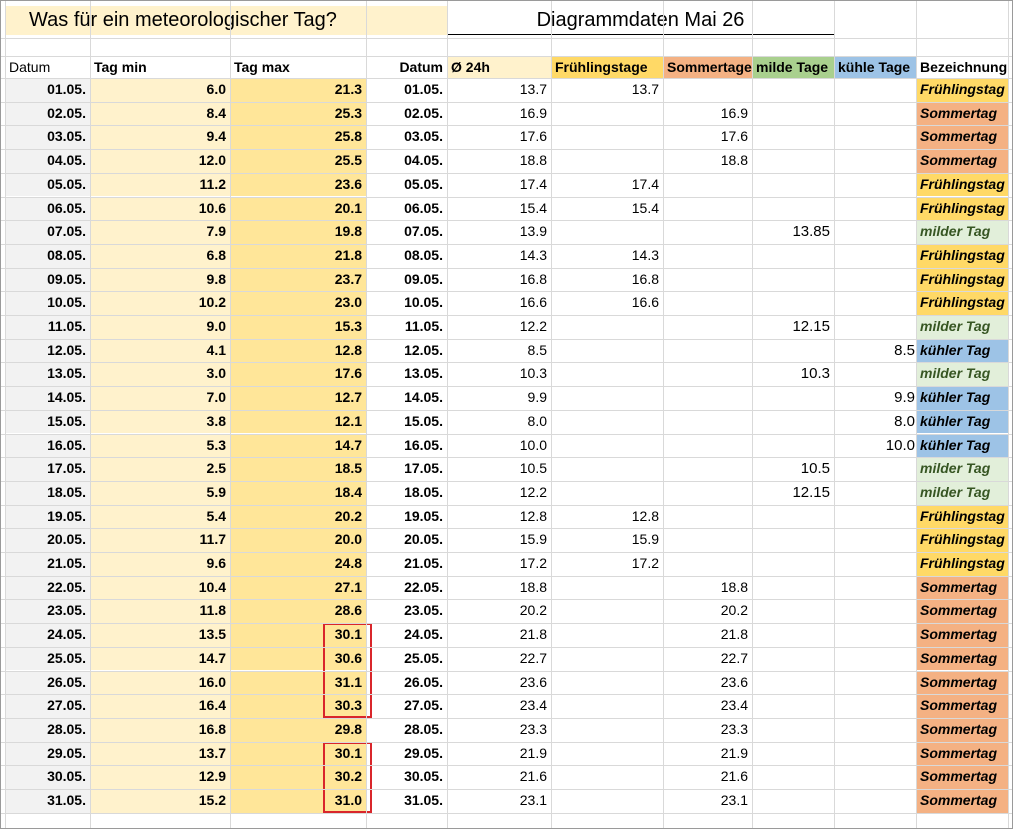 Image resolution: width=1013 pixels, height=829 pixels. What do you see at coordinates (499, 754) in the screenshot?
I see `cell-avg-24h: 21.9` at bounding box center [499, 754].